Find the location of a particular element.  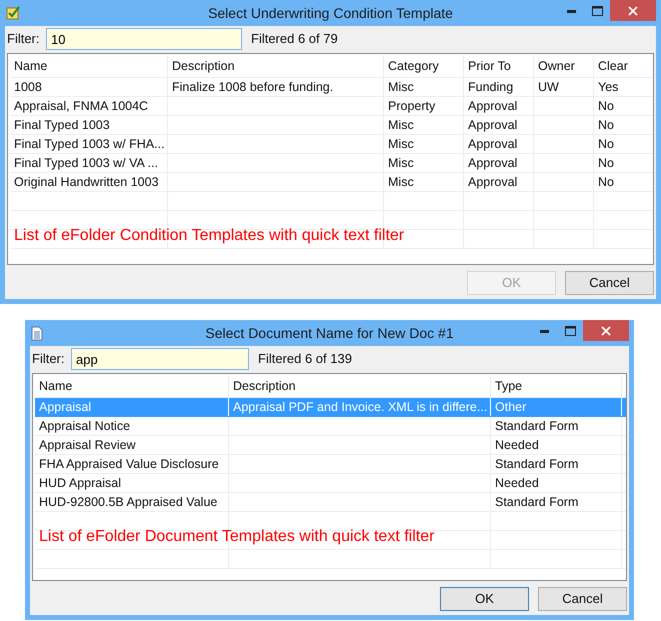

table-row: FHA Appraised Value Disclosure Standard Form is located at coordinates (330, 464).